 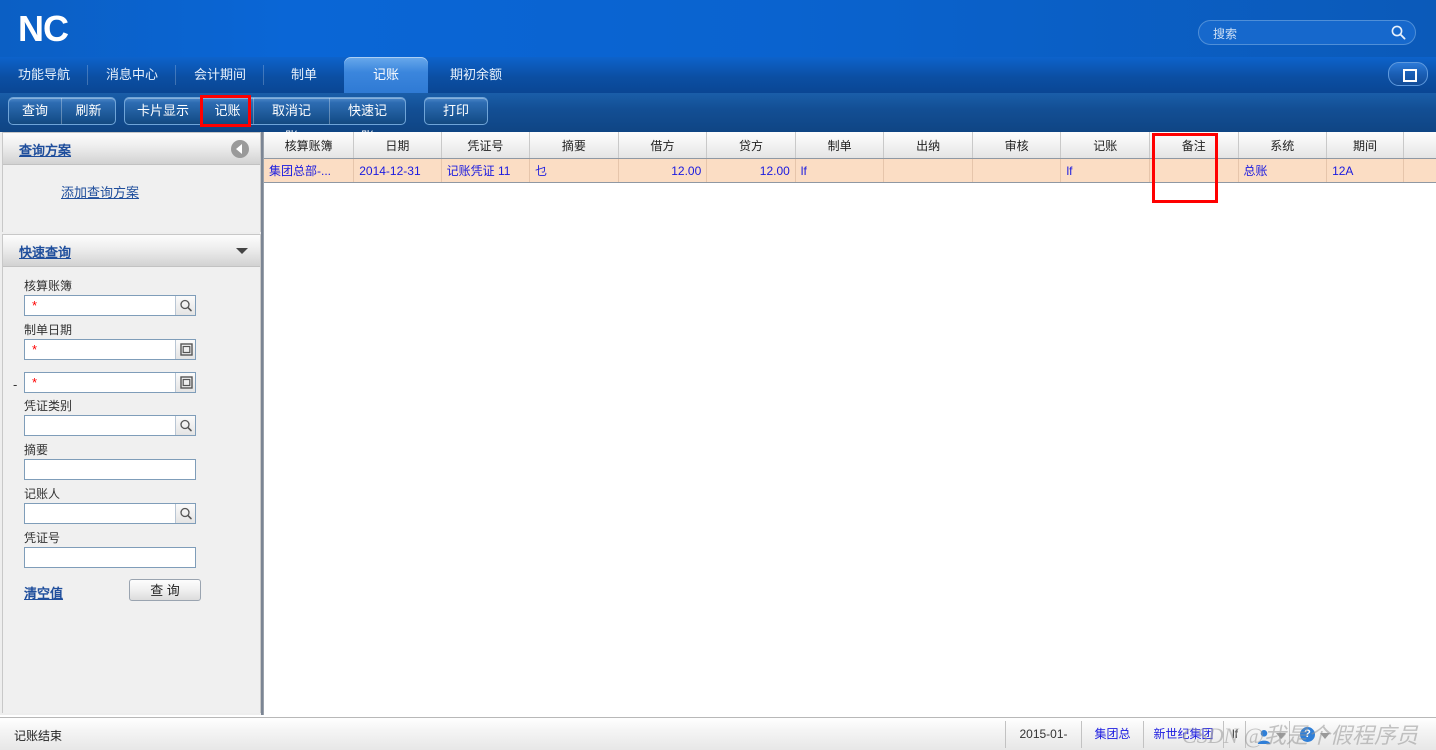 I want to click on cell-auditor, so click(x=1017, y=170).